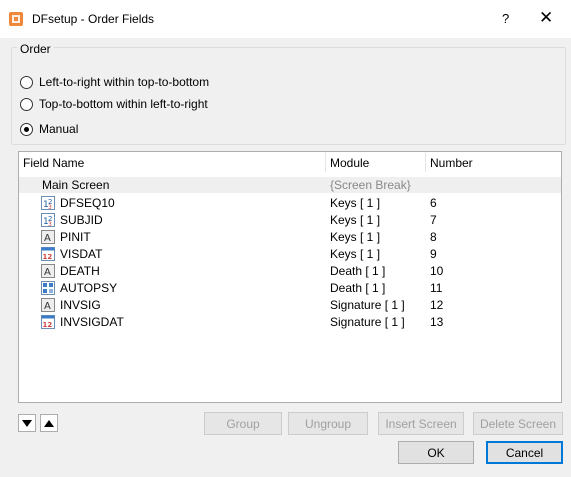 This screenshot has height=477, width=571. I want to click on help-button: ?, so click(505, 18).